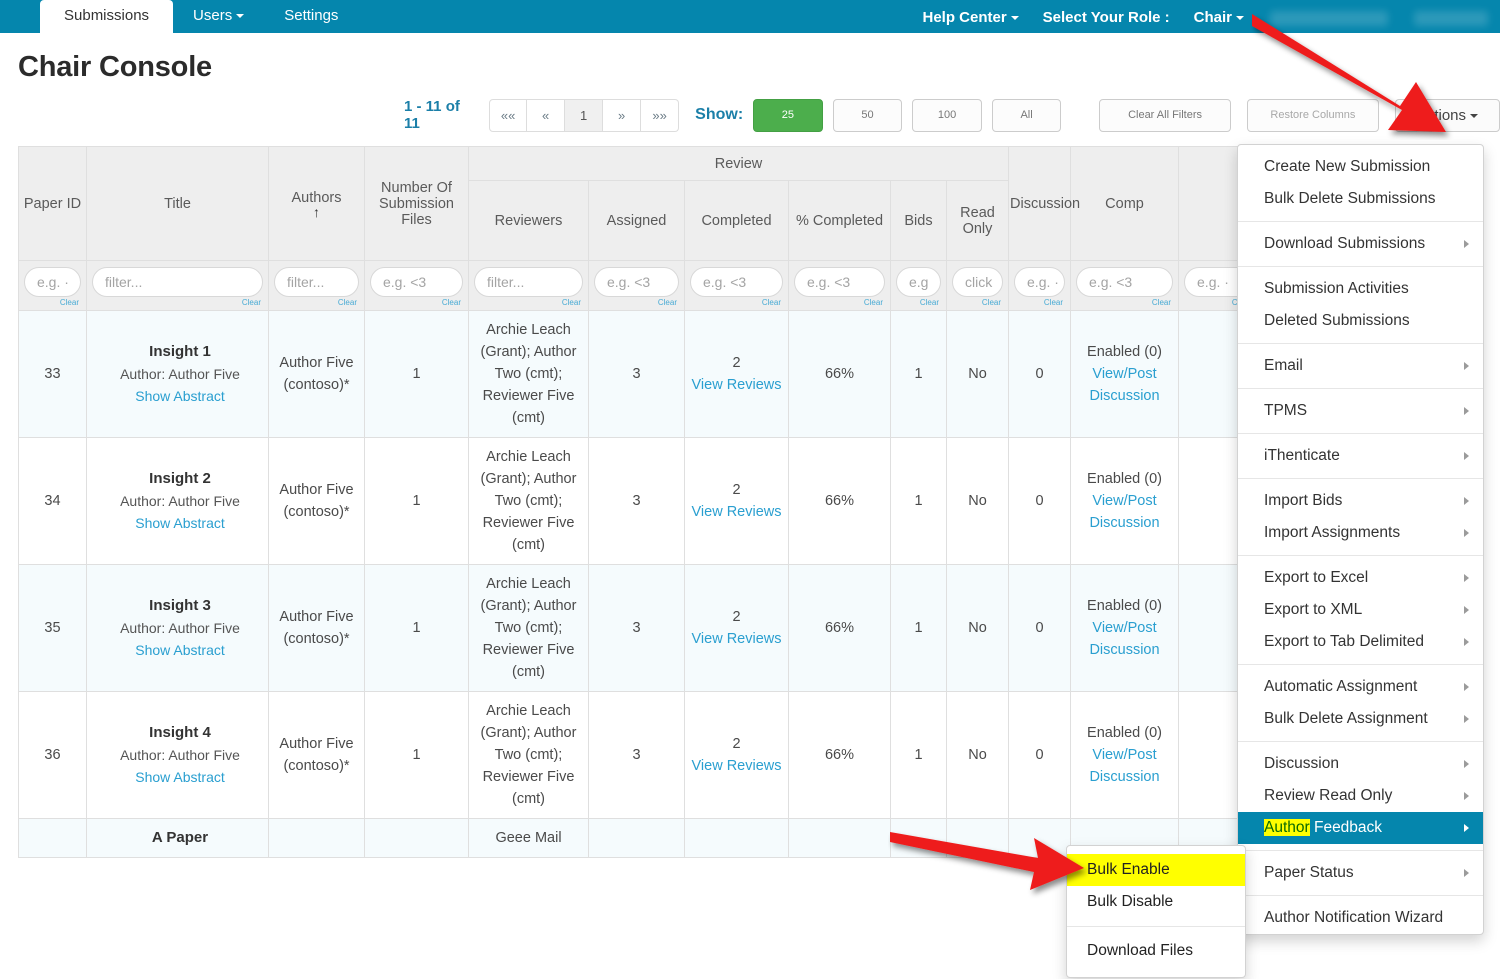 This screenshot has height=979, width=1500. Describe the element at coordinates (1360, 719) in the screenshot. I see `menu-item-bulk-delete-assignment: Bulk Delete Assignment` at that location.